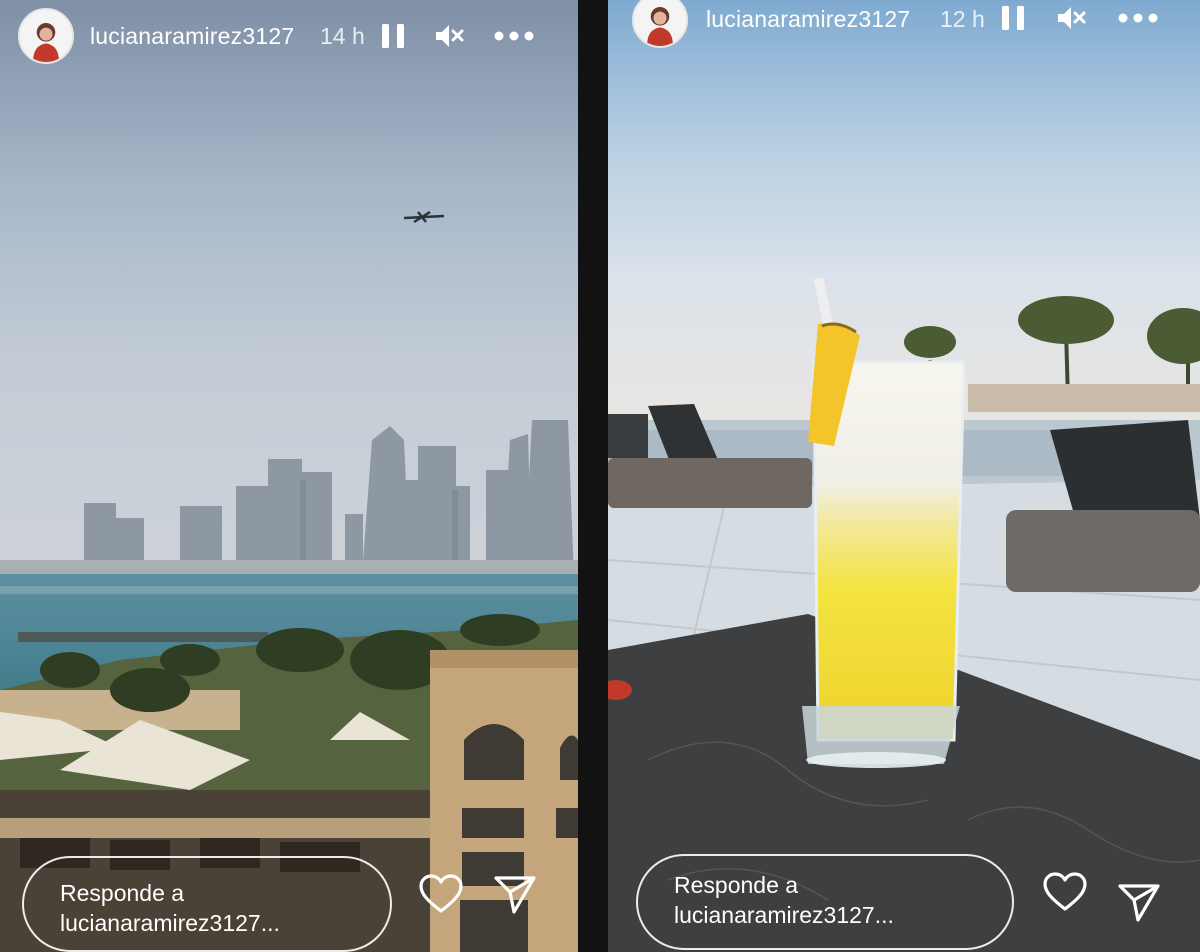  I want to click on story-timestamp: 12 h, so click(962, 19).